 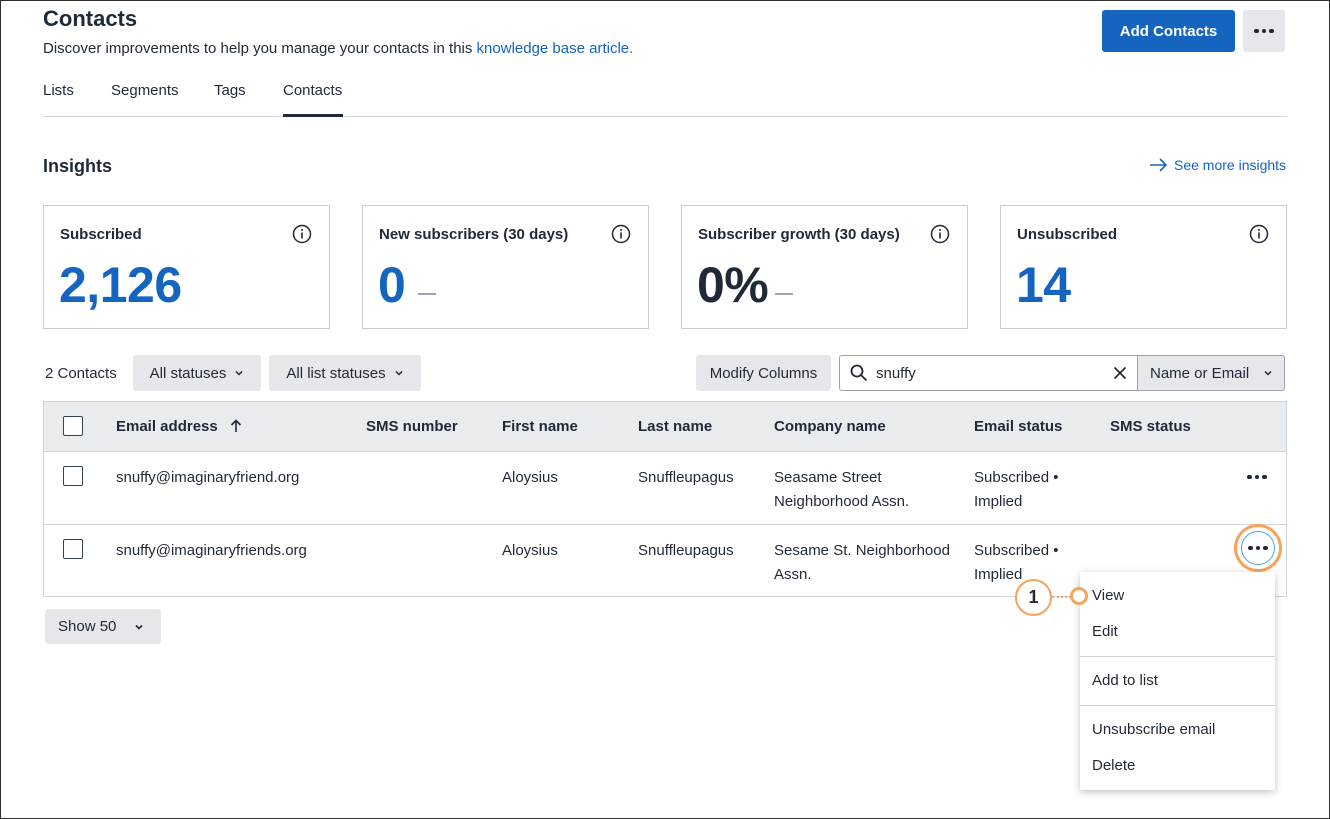 What do you see at coordinates (59, 99) in the screenshot?
I see `tab-lists: Lists` at bounding box center [59, 99].